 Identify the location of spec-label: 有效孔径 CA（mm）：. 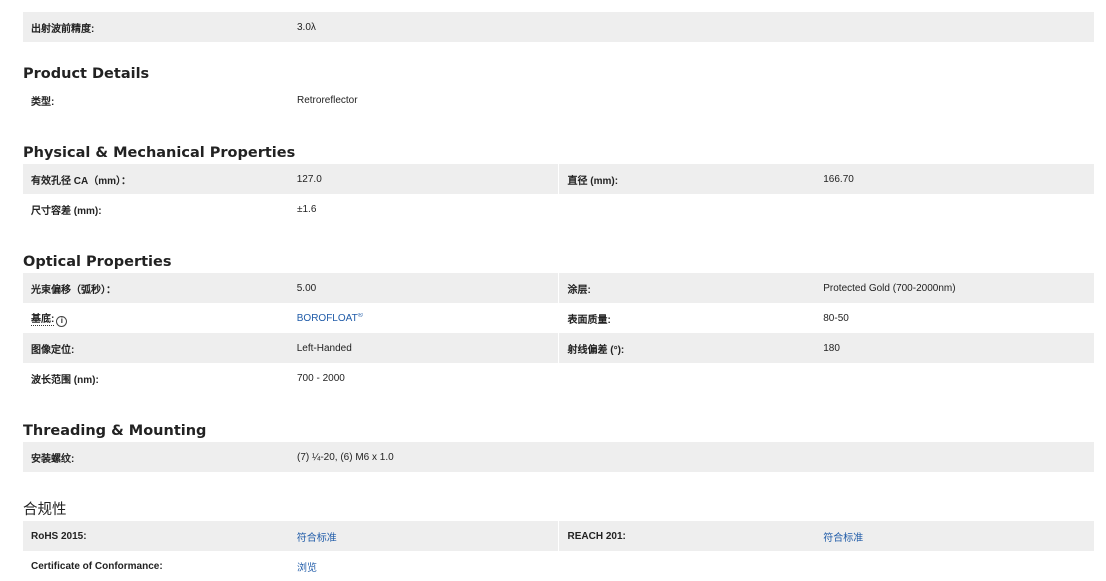
(81, 181).